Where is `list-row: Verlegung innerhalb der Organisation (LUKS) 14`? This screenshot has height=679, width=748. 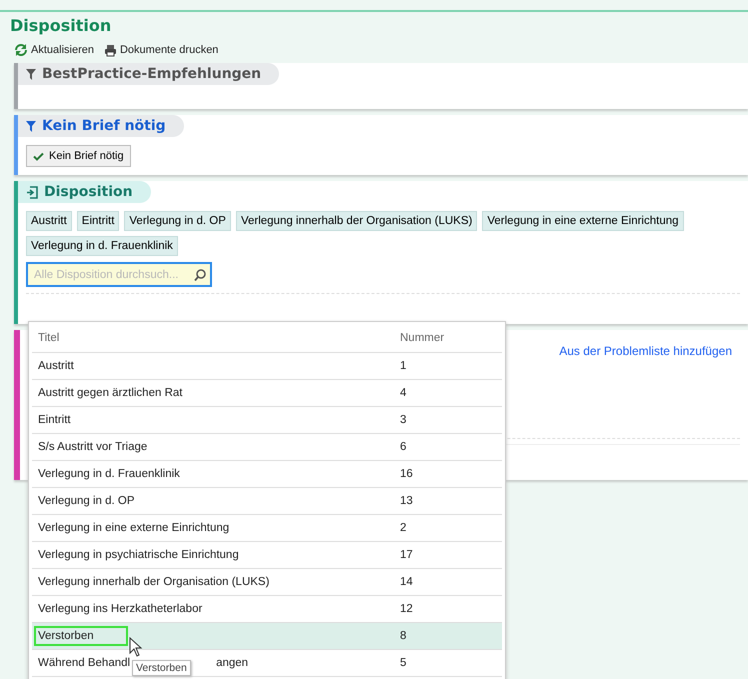 list-row: Verlegung innerhalb der Organisation (LUKS) 14 is located at coordinates (267, 582).